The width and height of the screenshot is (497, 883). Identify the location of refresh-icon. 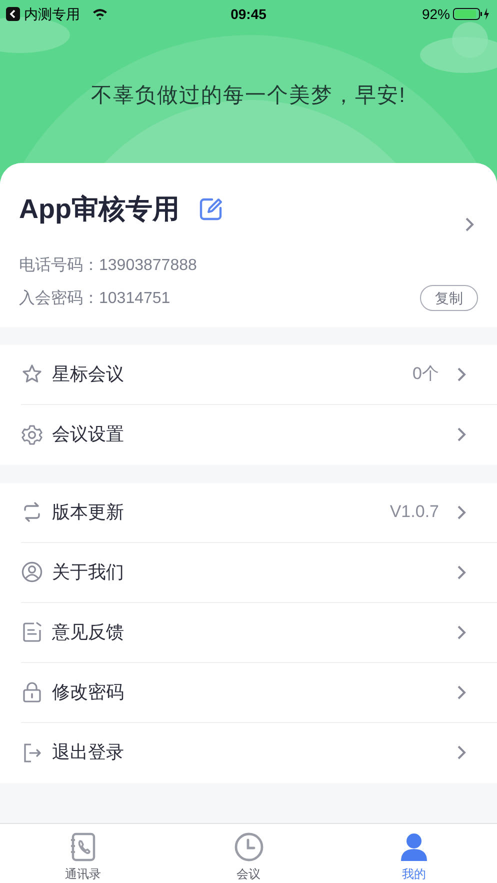
(32, 512).